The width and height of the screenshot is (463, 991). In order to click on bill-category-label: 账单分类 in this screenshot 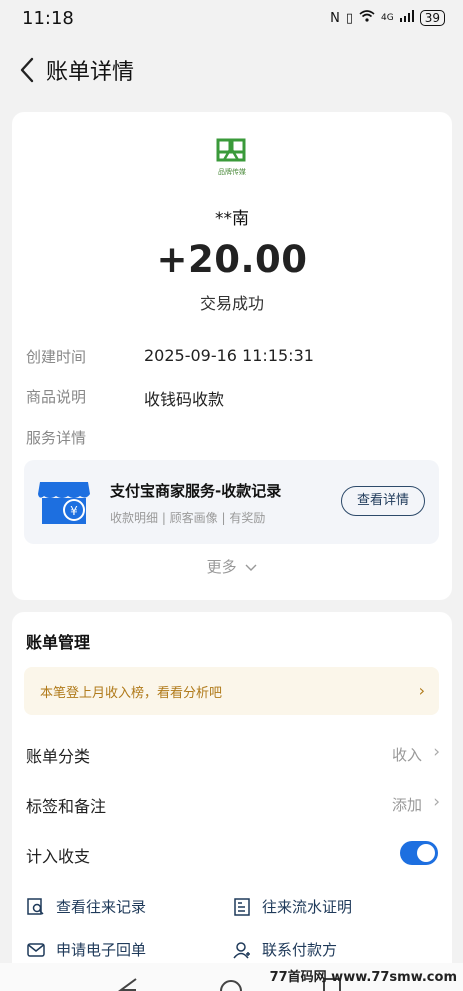, I will do `click(58, 756)`.